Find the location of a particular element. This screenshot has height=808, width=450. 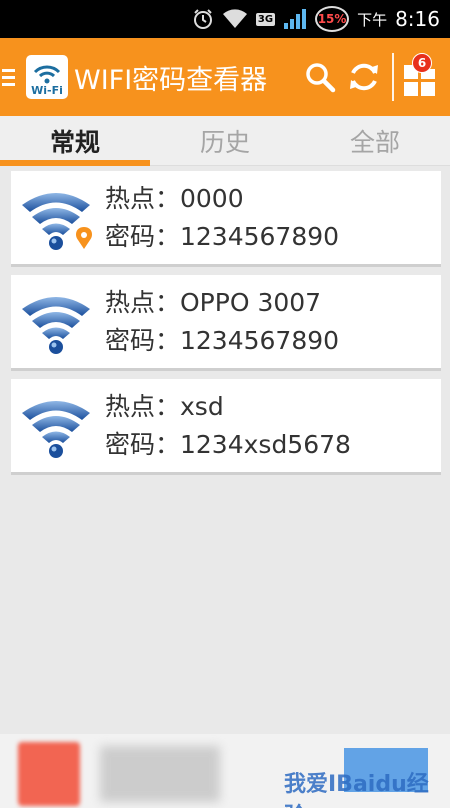

network-info: 热点：OPPO 3007 密码：1234567890 is located at coordinates (222, 322).